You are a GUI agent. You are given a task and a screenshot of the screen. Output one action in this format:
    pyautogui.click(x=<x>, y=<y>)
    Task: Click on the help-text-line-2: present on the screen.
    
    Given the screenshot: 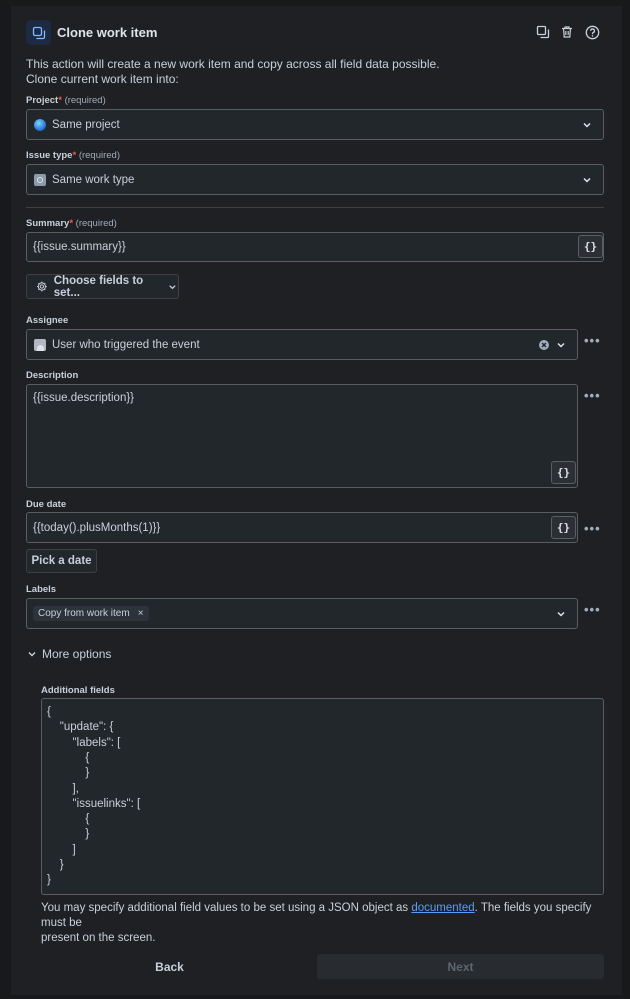 What is the action you would take?
    pyautogui.click(x=98, y=938)
    